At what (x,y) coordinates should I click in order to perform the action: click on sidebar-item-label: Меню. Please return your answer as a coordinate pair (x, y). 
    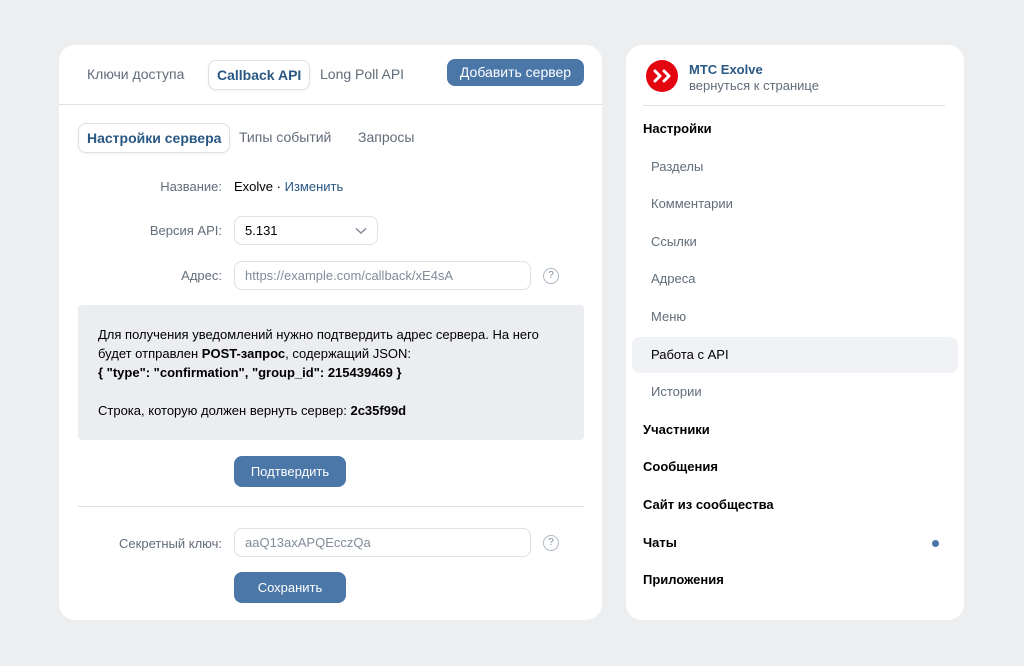
    Looking at the image, I should click on (669, 316).